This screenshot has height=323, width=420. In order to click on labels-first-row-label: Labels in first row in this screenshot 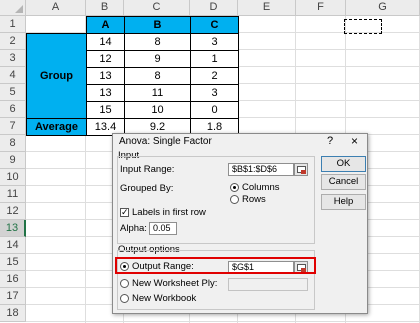, I will do `click(169, 212)`.